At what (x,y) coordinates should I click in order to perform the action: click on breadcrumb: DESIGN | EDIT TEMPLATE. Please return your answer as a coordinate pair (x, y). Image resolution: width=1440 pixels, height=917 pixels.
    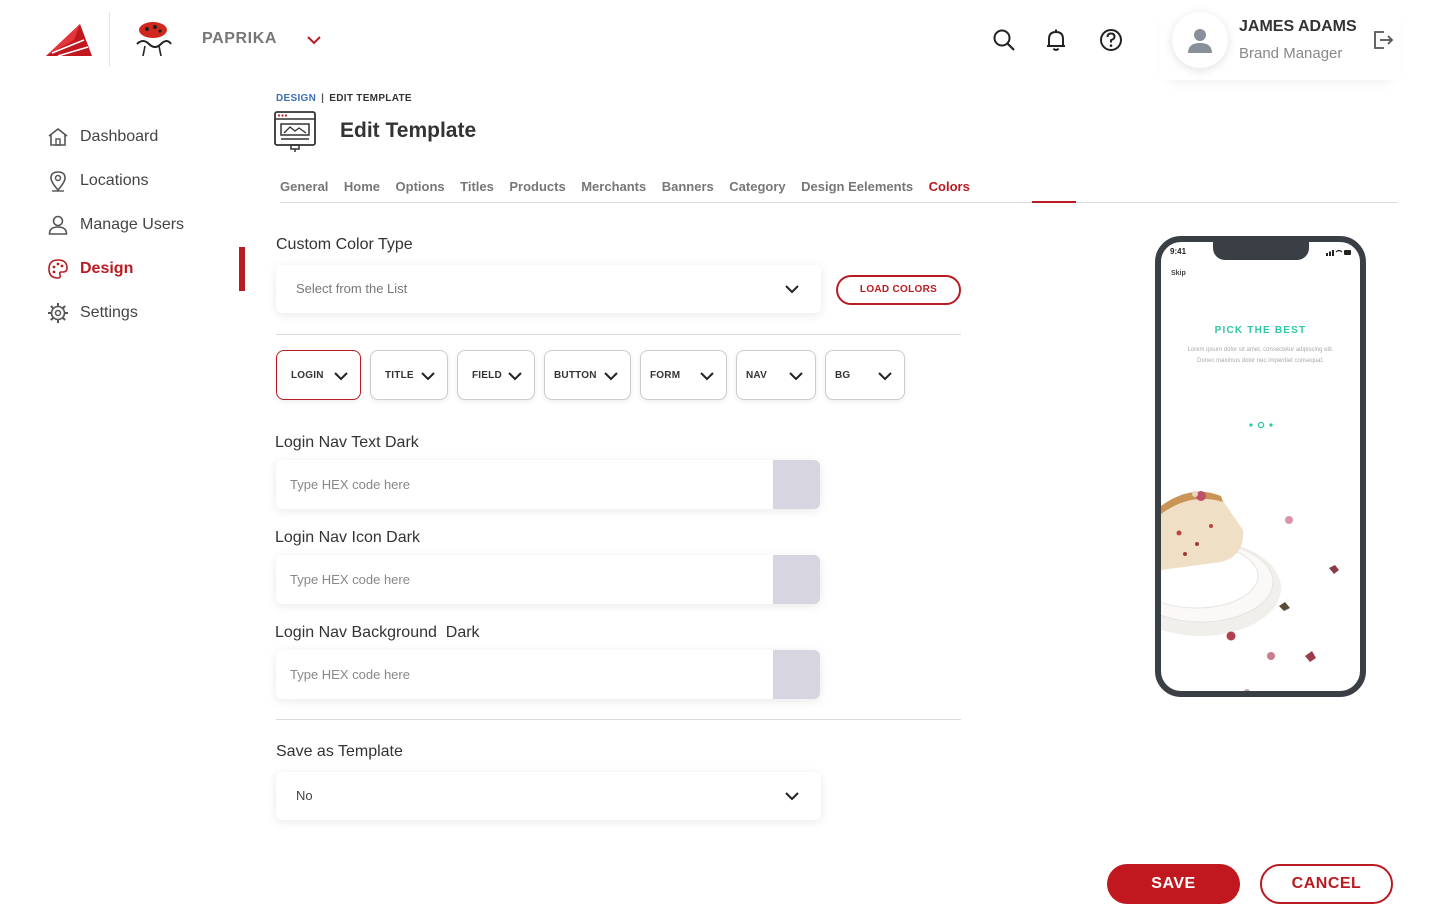
    Looking at the image, I should click on (344, 98).